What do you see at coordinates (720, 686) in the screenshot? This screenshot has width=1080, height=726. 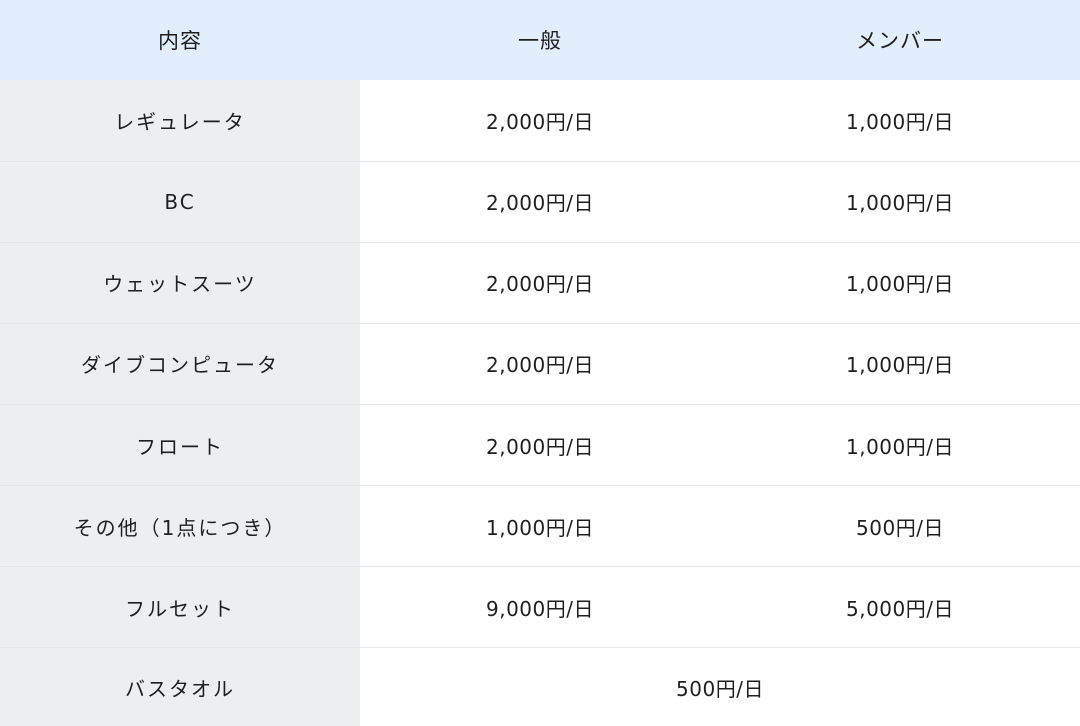 I see `shared-price: 500円/日` at bounding box center [720, 686].